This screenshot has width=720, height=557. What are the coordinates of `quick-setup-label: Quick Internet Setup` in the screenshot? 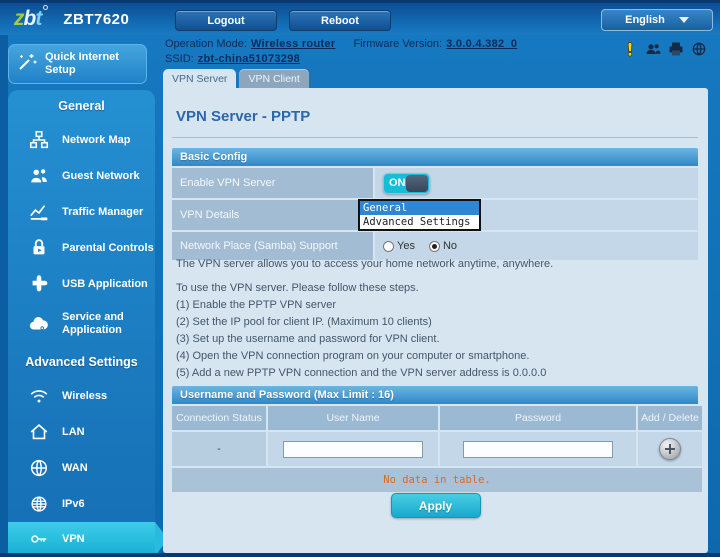 It's located at (82, 63).